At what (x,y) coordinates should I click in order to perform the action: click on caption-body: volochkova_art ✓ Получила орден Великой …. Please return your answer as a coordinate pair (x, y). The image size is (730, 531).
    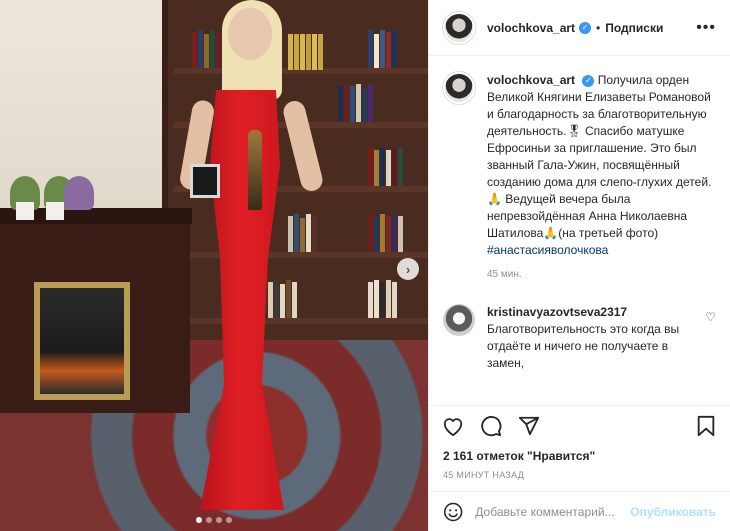
    Looking at the image, I should click on (601, 176).